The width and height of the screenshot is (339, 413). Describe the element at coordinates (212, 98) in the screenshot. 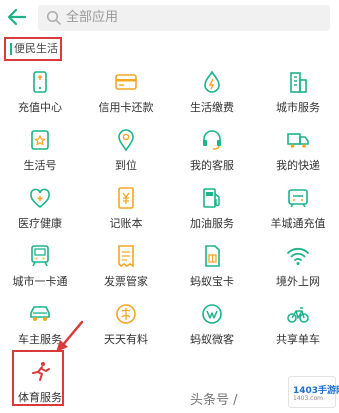

I see `grid-item-utility: 生活缴费` at that location.